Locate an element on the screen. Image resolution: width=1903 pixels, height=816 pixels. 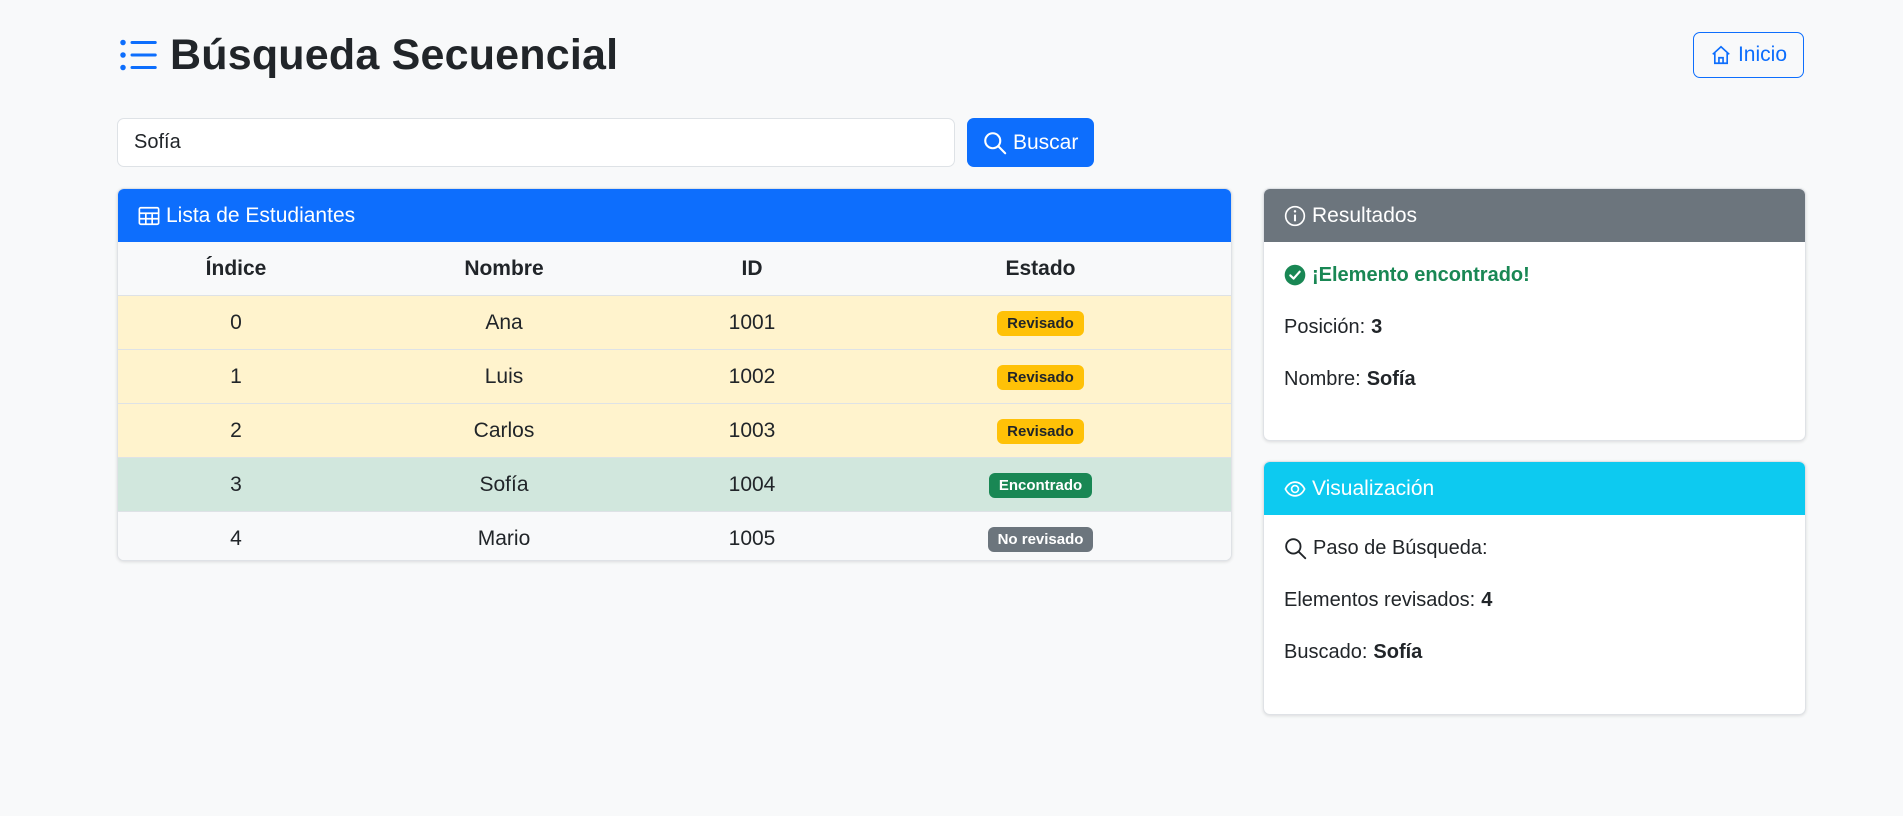
table-row: 4 Mario 1005 No revisado is located at coordinates (674, 535).